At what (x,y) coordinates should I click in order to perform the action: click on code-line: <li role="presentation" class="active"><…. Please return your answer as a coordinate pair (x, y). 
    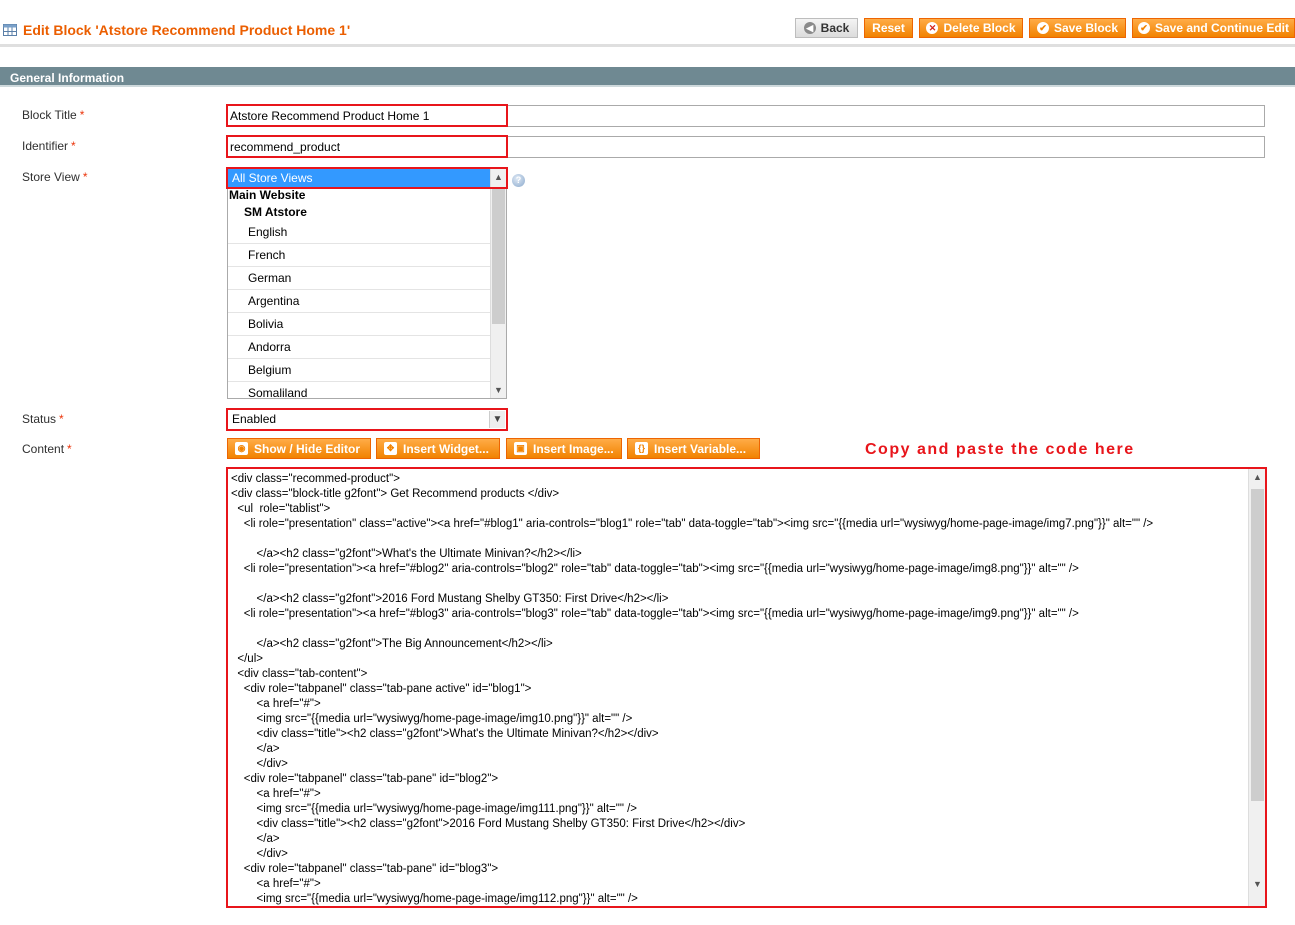
    Looking at the image, I should click on (692, 524).